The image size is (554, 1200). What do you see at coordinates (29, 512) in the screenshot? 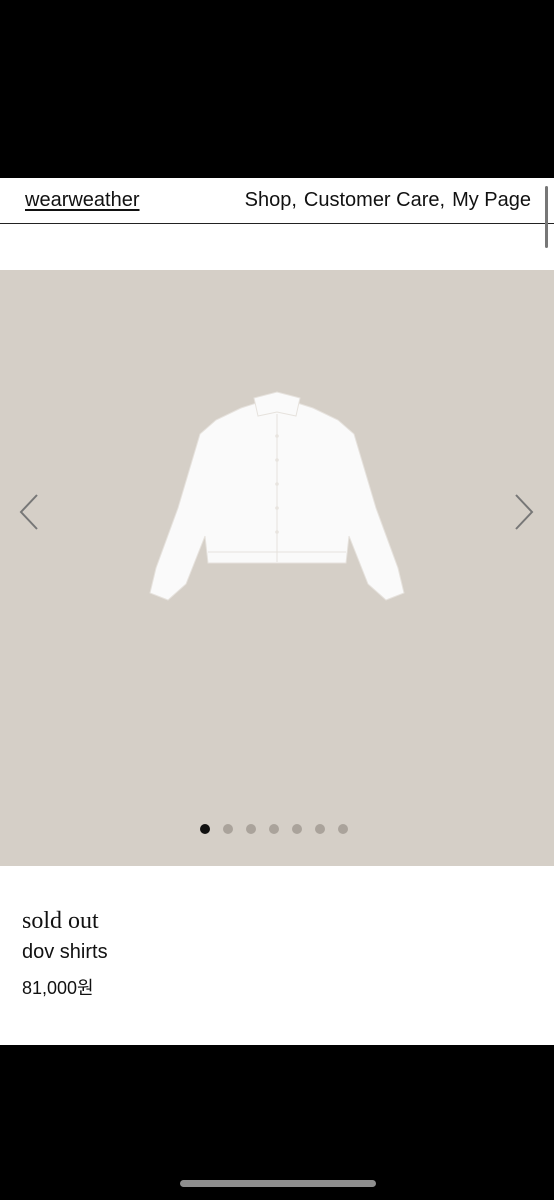
I see `chevron-left-icon` at bounding box center [29, 512].